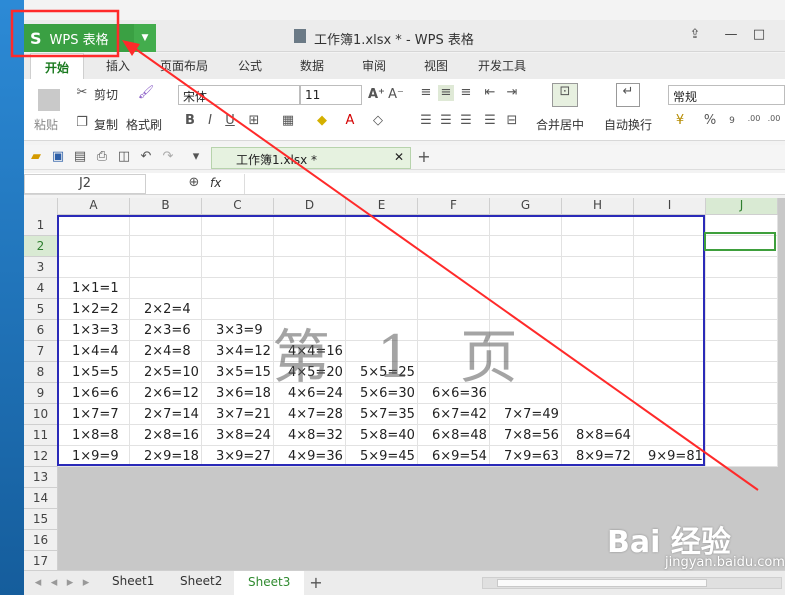  What do you see at coordinates (54, 583) in the screenshot?
I see `prev-sheet-icon: ◂` at bounding box center [54, 583].